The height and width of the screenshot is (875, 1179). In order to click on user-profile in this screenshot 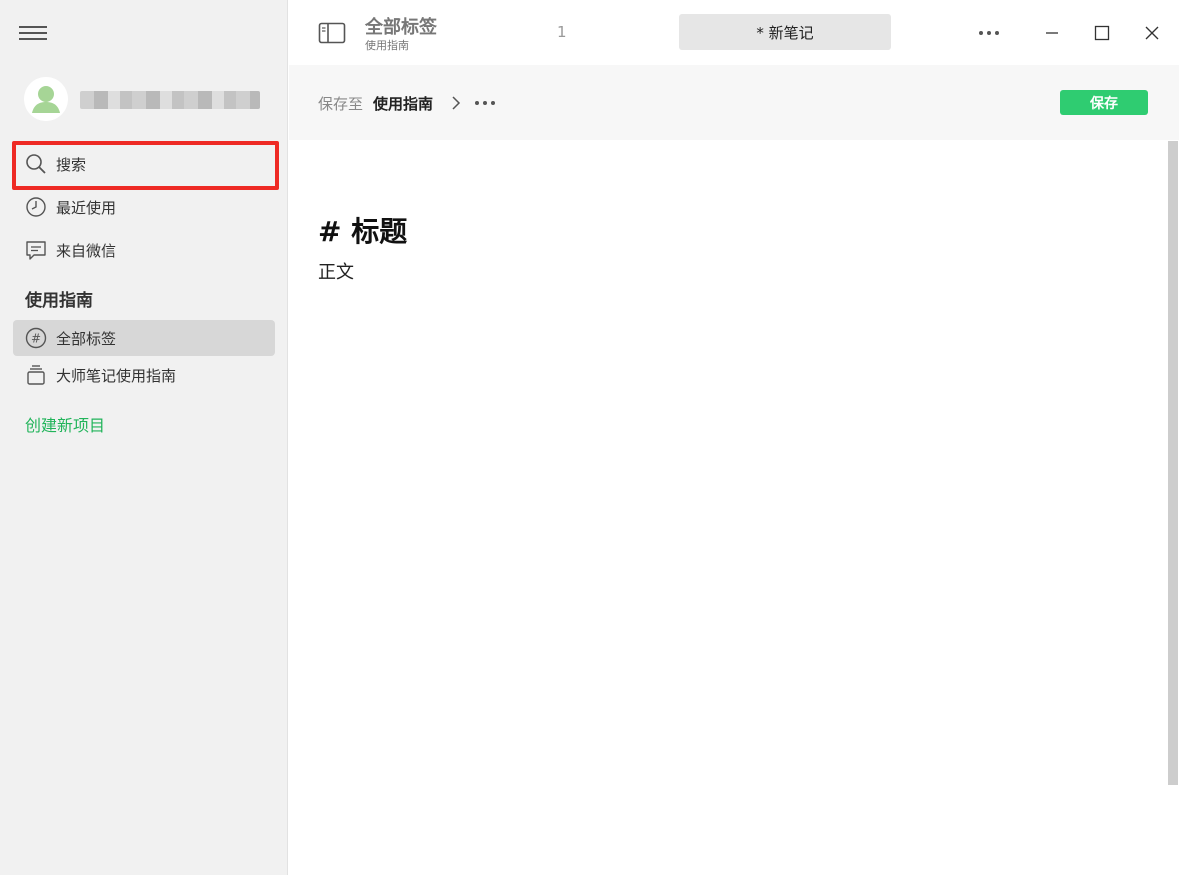, I will do `click(149, 99)`.